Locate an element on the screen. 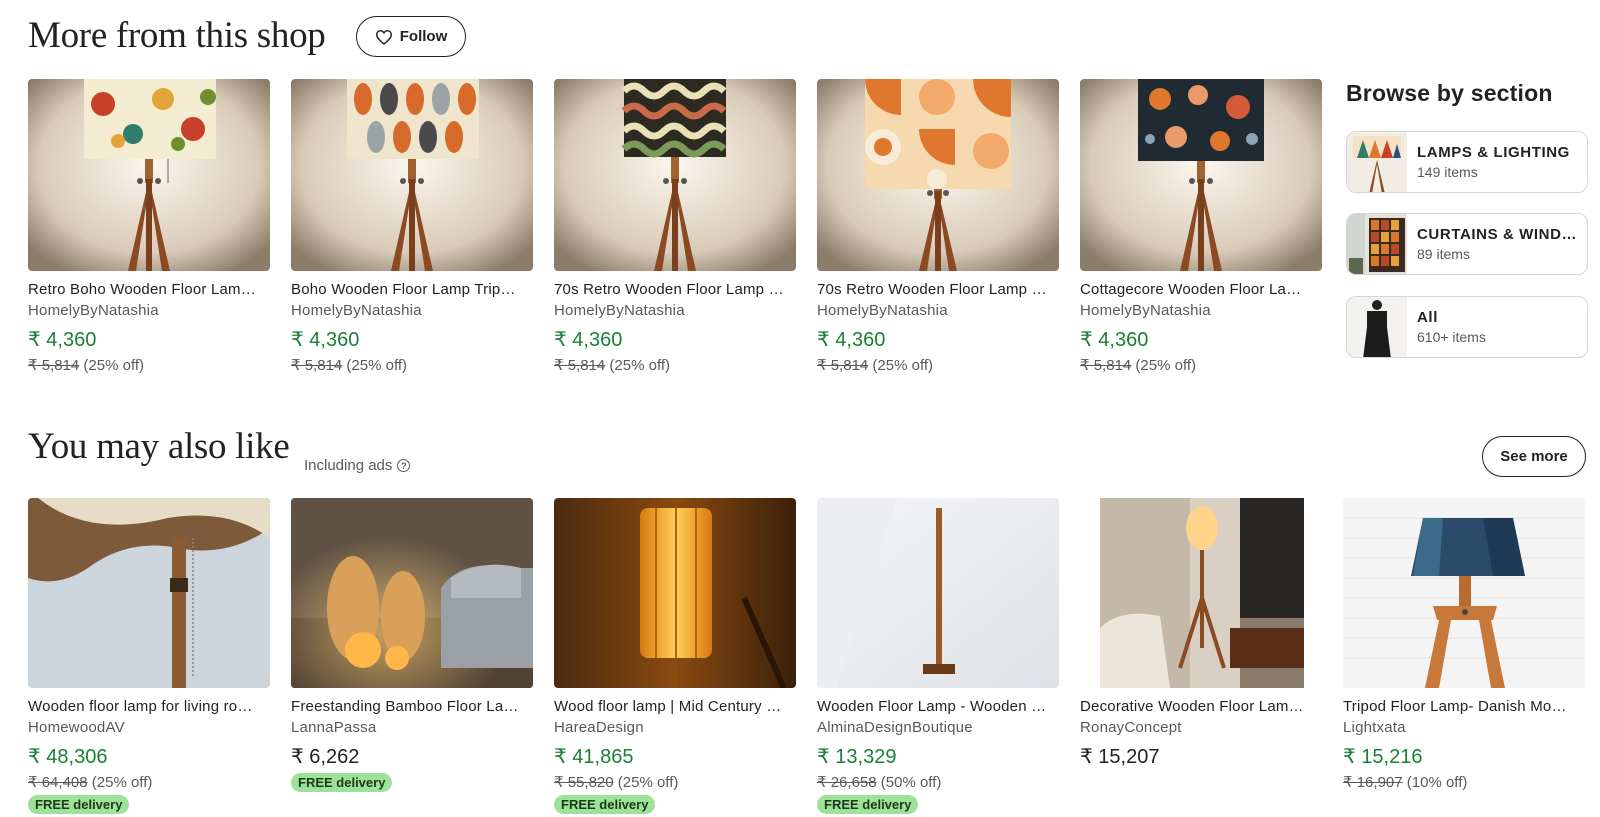  listing-original-price-row: ₹ 64,408 (25% off) is located at coordinates (149, 782).